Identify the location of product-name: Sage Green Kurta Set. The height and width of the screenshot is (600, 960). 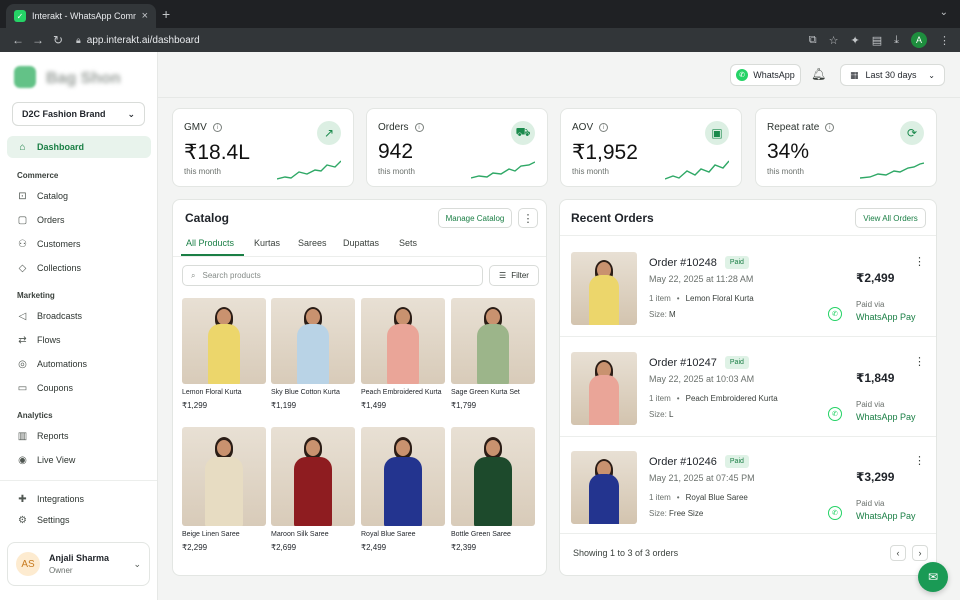
(485, 392).